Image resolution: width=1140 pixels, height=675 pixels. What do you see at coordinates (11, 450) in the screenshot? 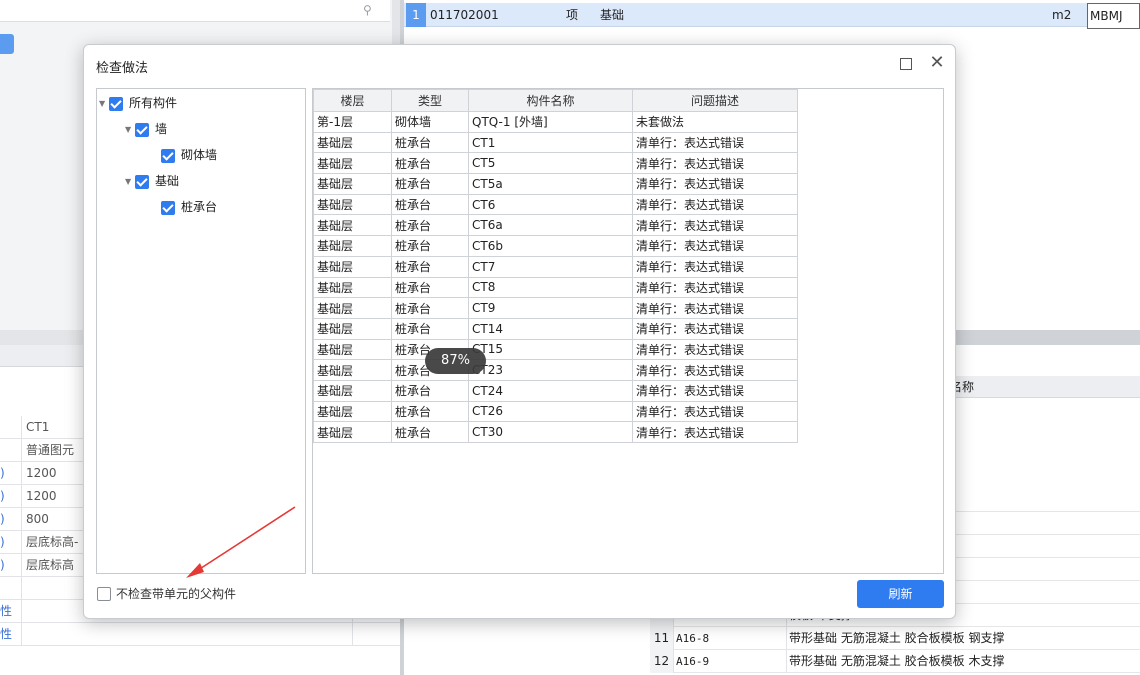
I see `property-key` at bounding box center [11, 450].